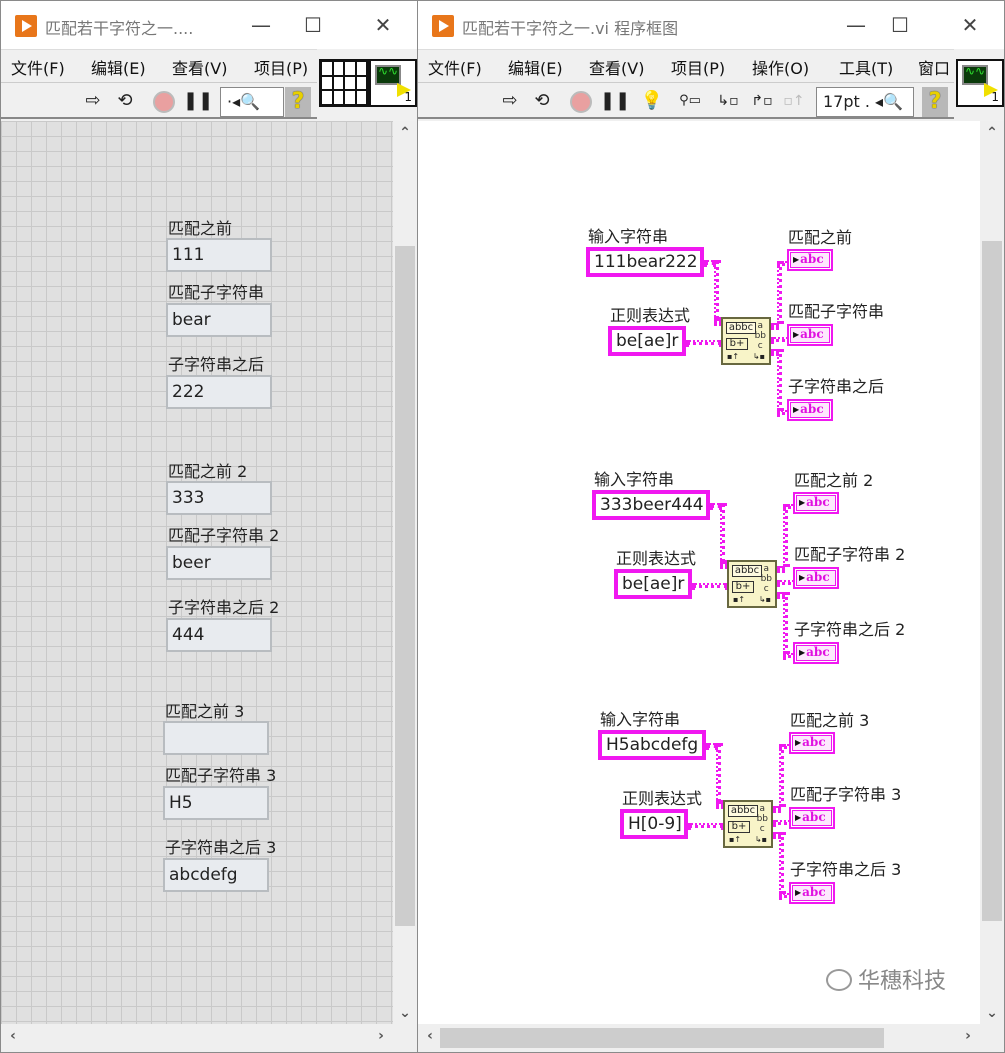 The image size is (1005, 1053). I want to click on step-out-icon: ▫↑, so click(794, 101).